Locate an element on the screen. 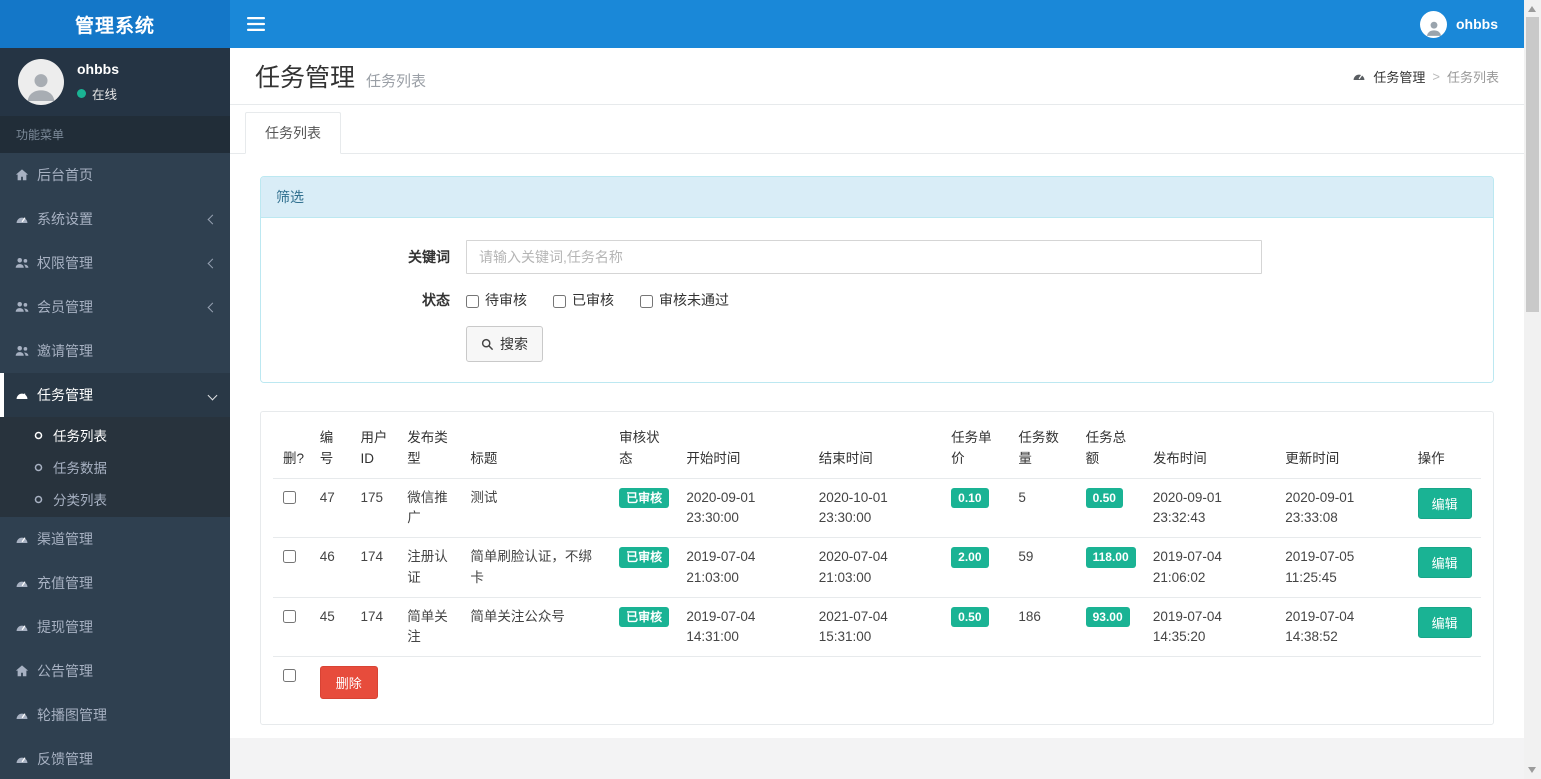 Image resolution: width=1541 pixels, height=779 pixels. cell-update-time: 2020-09-01 23:33:08 is located at coordinates (1343, 507).